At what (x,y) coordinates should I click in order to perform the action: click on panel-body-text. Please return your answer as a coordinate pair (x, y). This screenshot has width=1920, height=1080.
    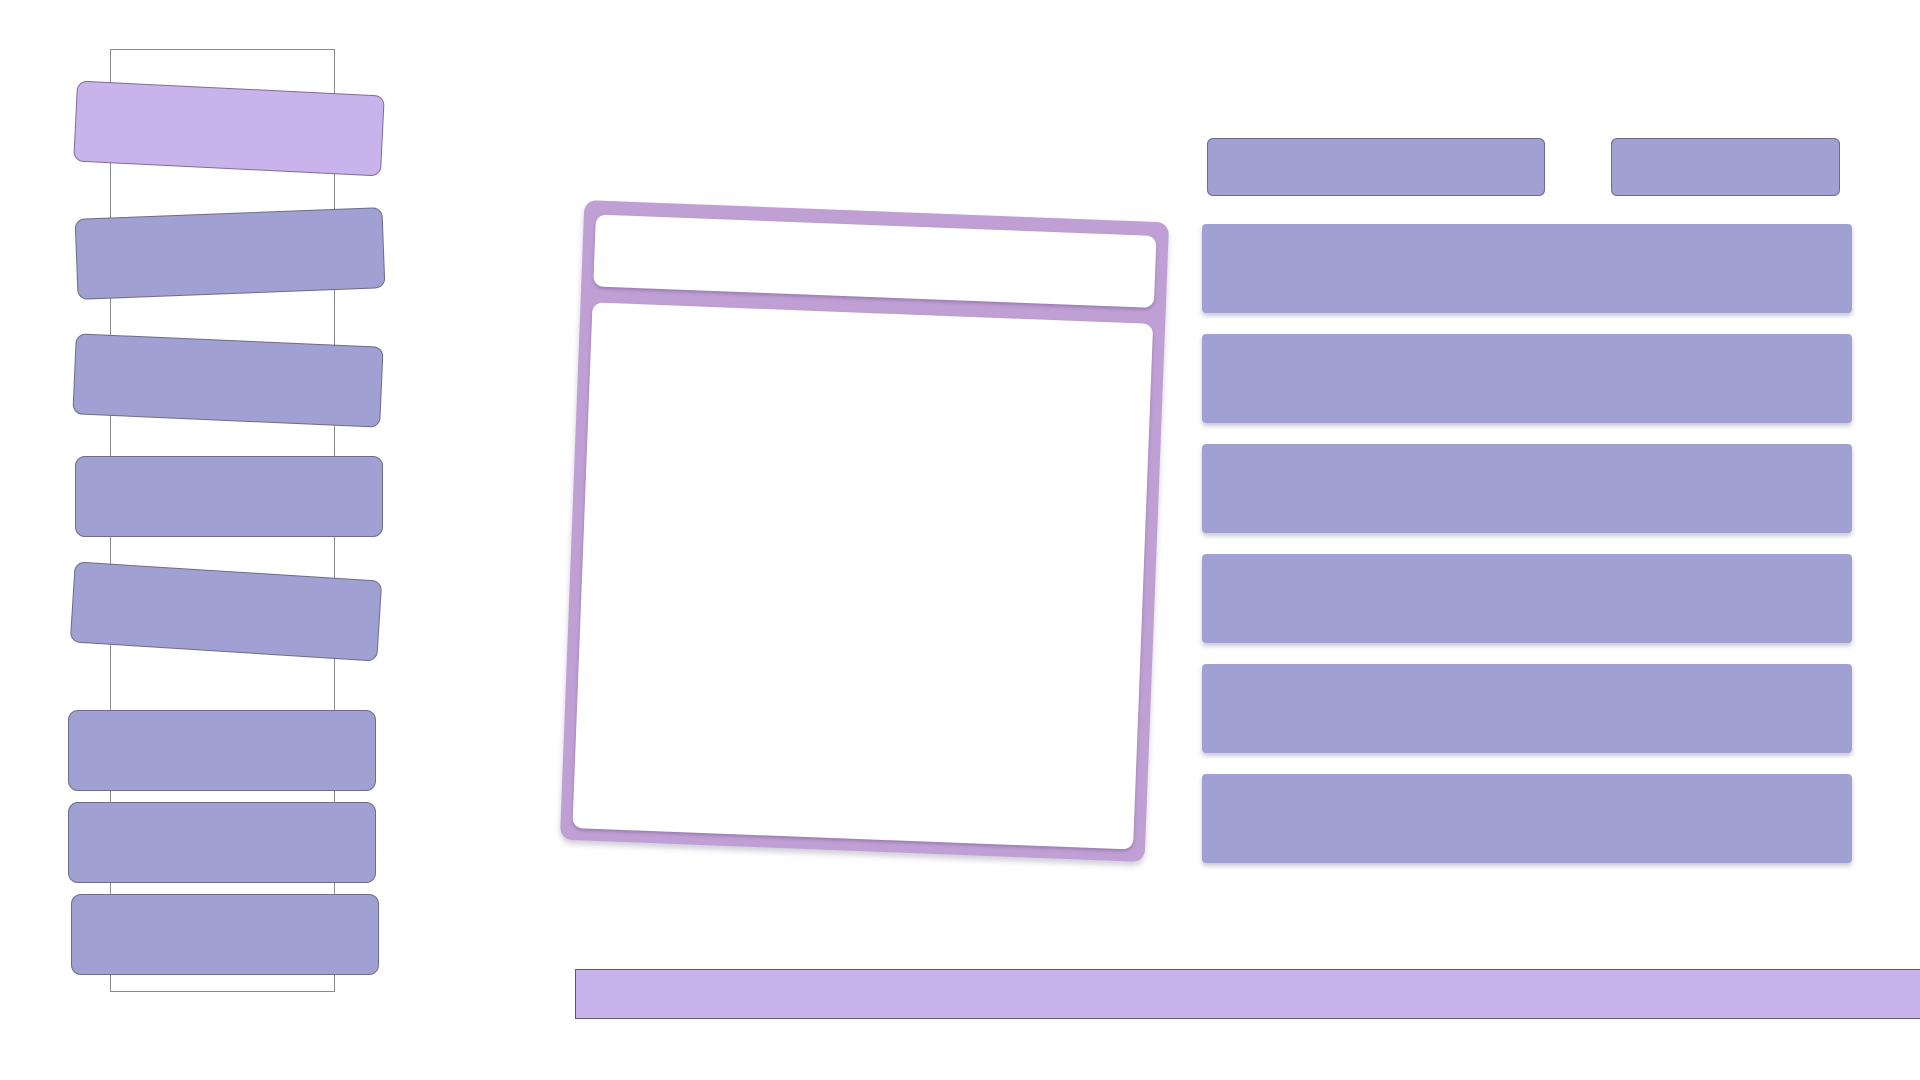
    Looking at the image, I should click on (873, 313).